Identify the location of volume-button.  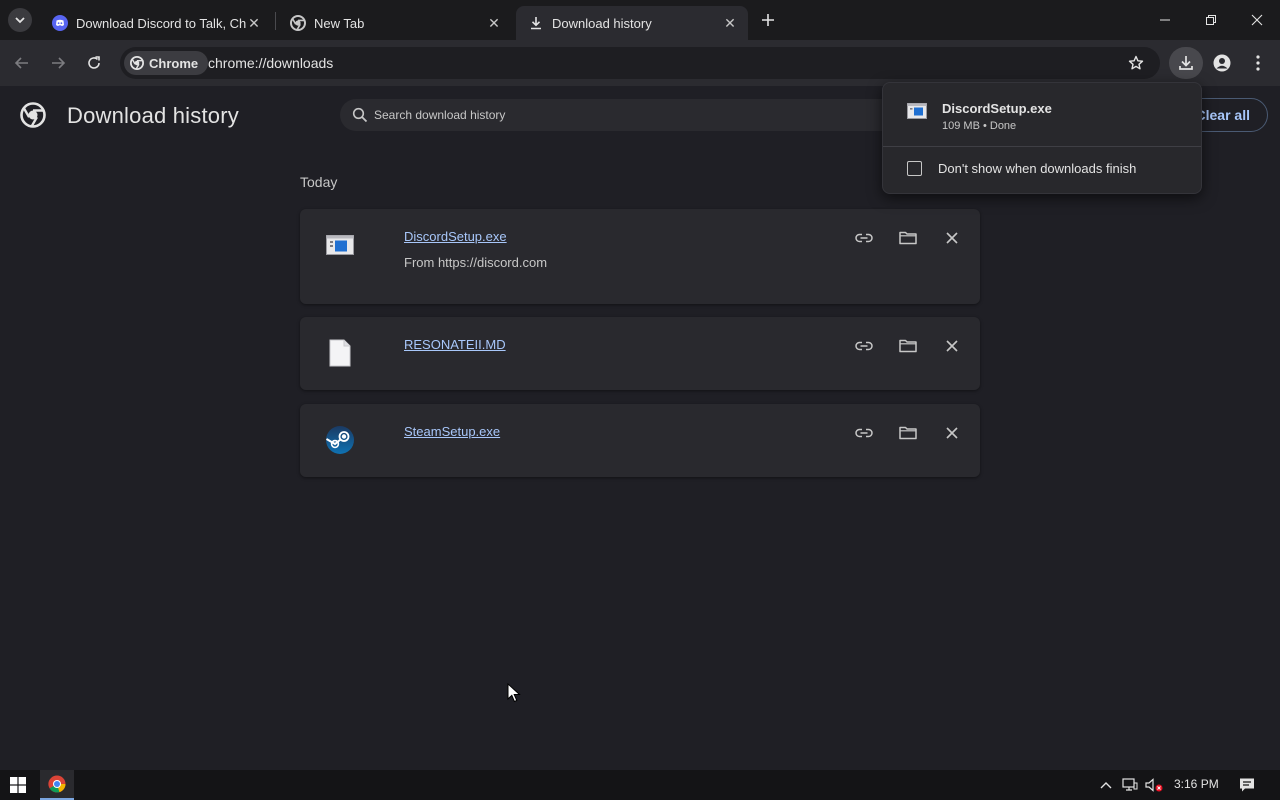
(1154, 785).